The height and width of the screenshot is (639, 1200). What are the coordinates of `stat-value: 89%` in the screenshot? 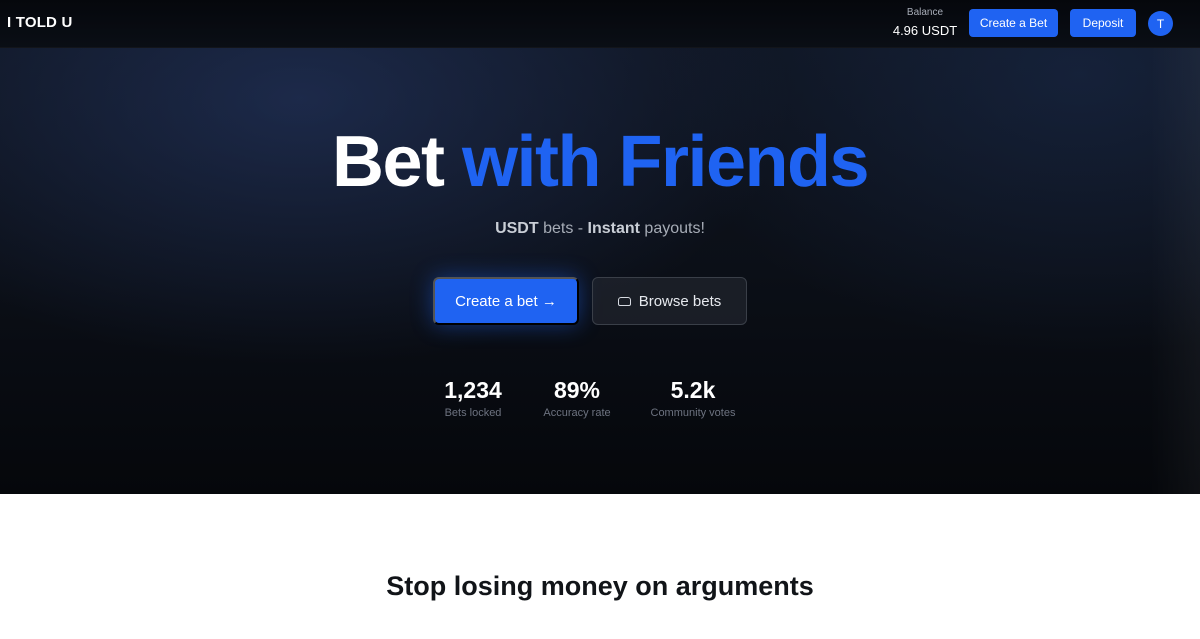 It's located at (577, 390).